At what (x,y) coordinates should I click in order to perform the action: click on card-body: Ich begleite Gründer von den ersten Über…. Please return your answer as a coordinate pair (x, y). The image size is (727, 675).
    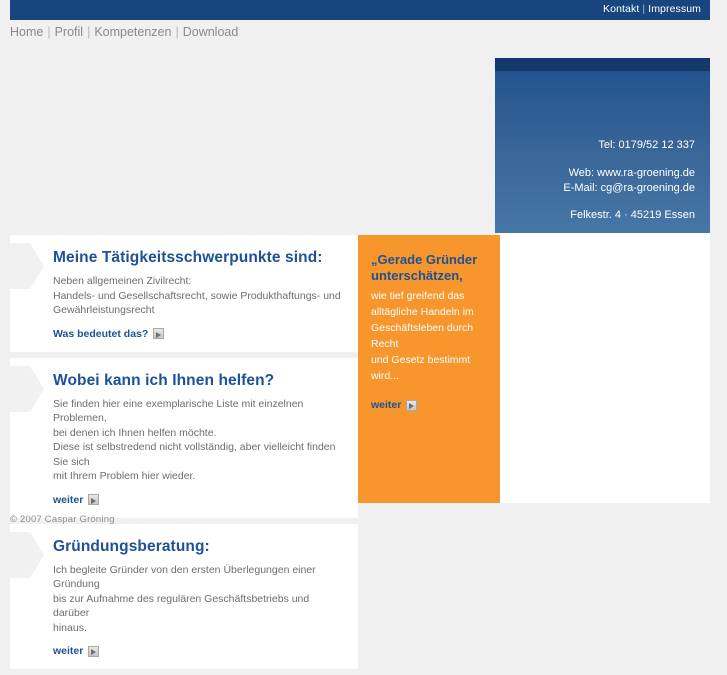
    Looking at the image, I should click on (184, 598).